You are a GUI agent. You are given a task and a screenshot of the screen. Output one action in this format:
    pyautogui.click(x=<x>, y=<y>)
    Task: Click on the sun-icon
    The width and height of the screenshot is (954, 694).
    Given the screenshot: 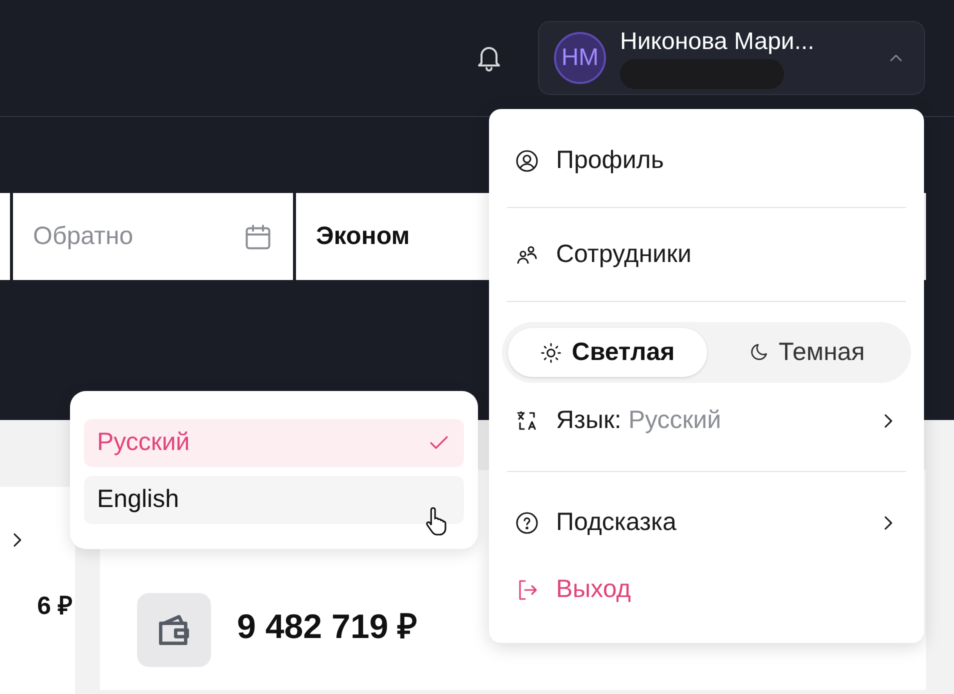 What is the action you would take?
    pyautogui.click(x=551, y=353)
    